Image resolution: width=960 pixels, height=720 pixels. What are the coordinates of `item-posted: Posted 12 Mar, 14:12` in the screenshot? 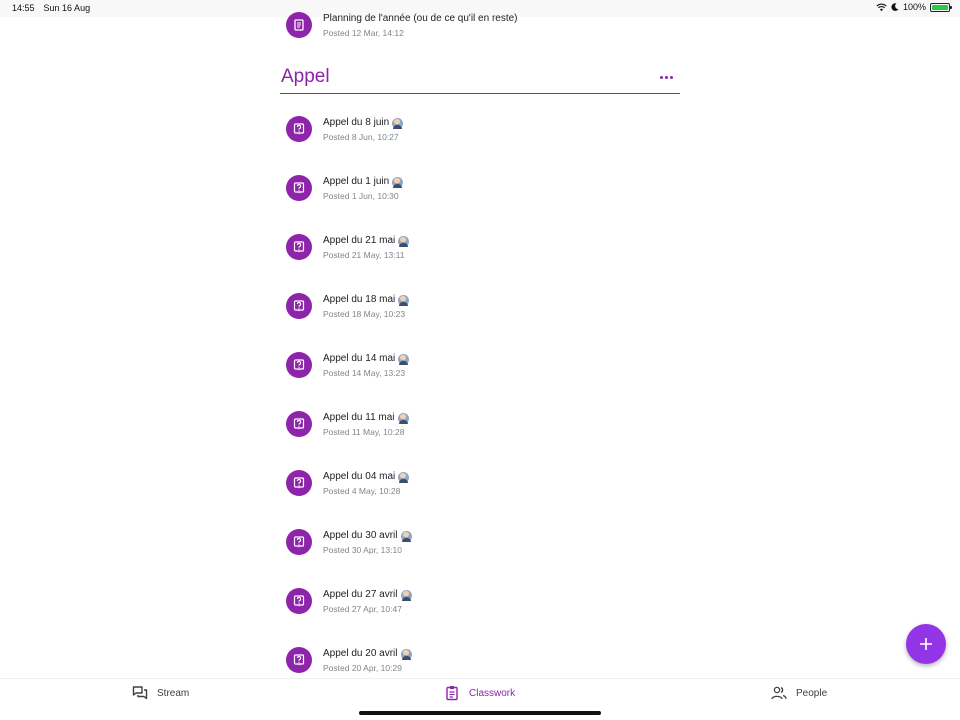 It's located at (363, 33).